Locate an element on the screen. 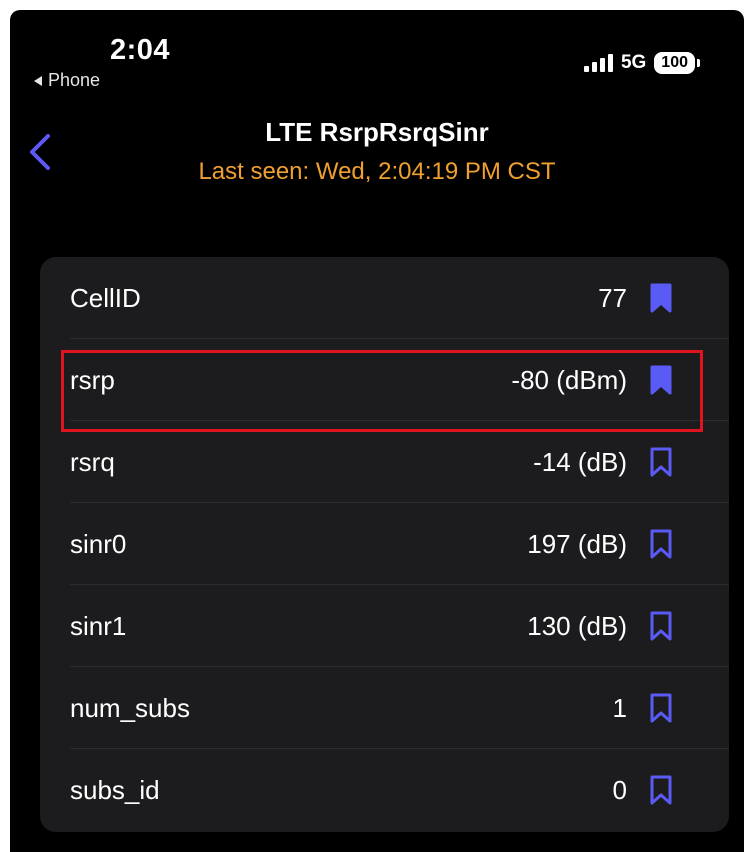  list-item-value: 0 is located at coordinates (619, 789).